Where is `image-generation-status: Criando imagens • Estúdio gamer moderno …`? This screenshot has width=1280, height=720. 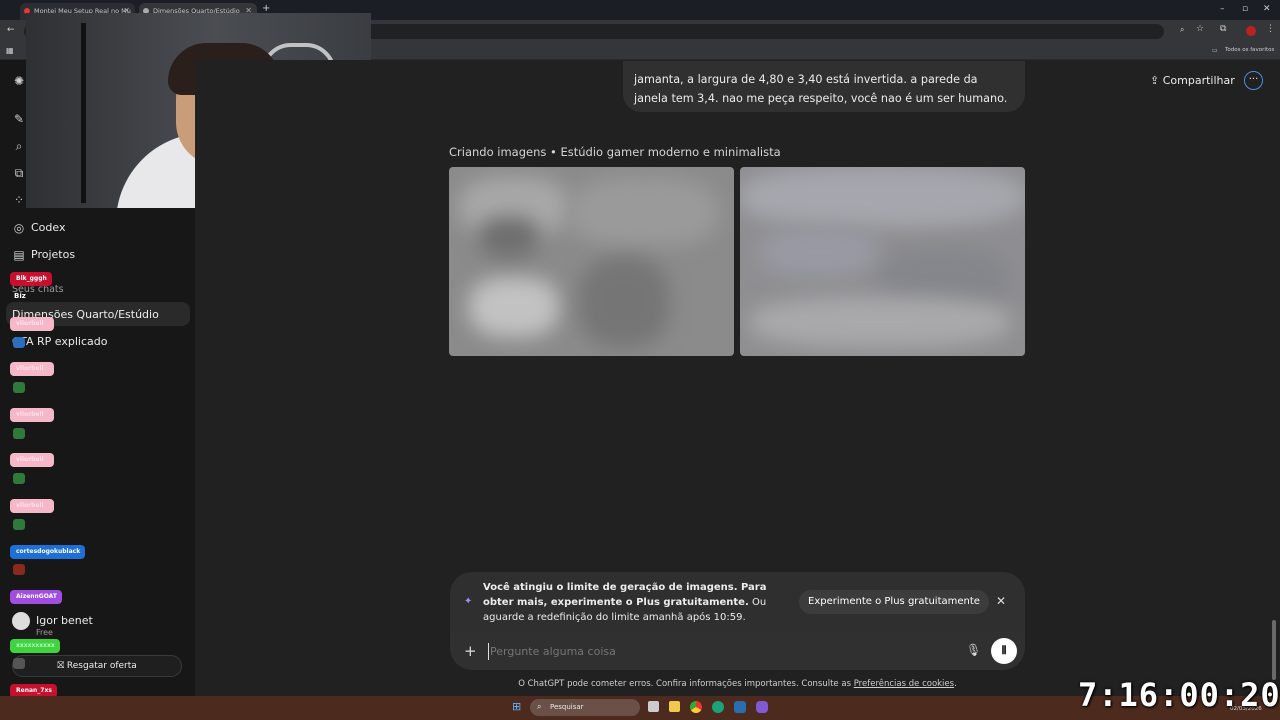 image-generation-status: Criando imagens • Estúdio gamer moderno … is located at coordinates (615, 152).